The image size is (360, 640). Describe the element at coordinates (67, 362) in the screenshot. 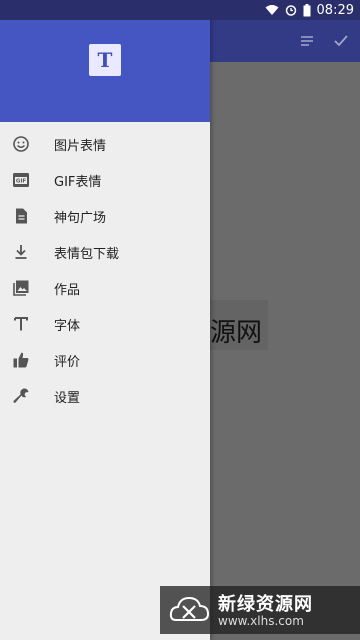

I see `menu-item-label: 评价` at that location.